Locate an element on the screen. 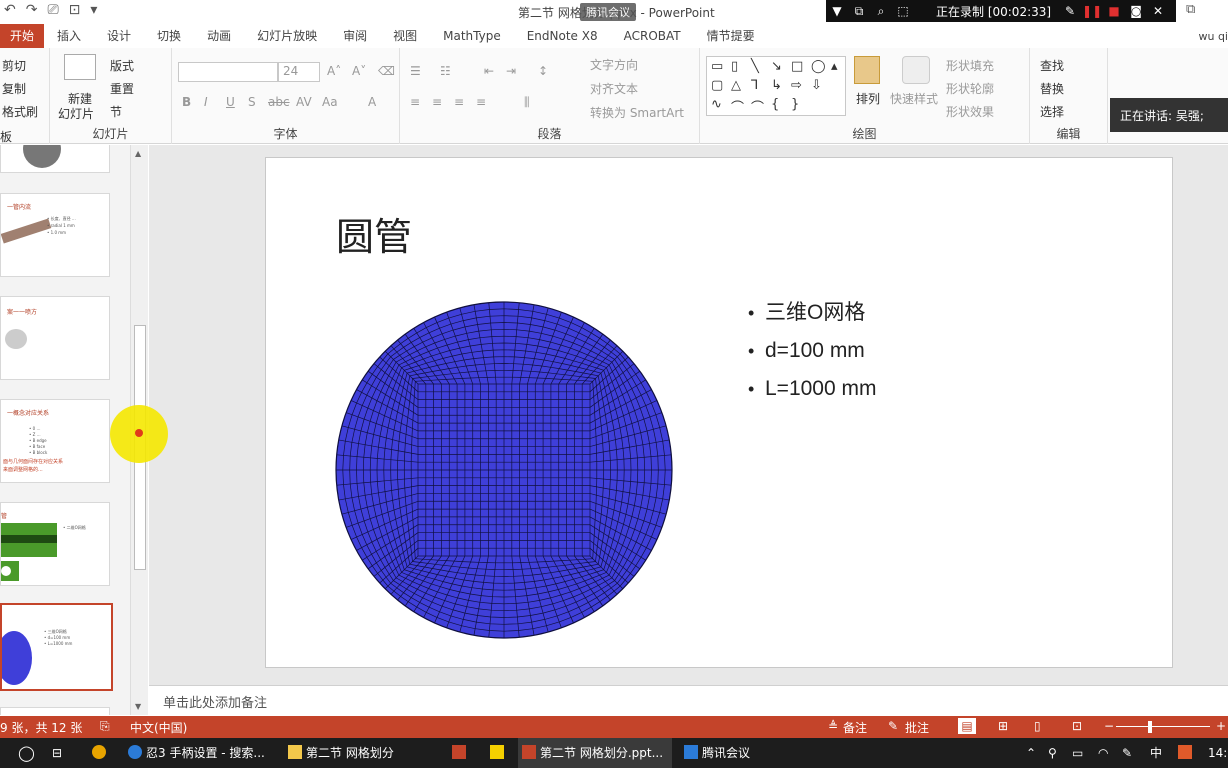 The height and width of the screenshot is (768, 1228). app-icon-red is located at coordinates (459, 753).